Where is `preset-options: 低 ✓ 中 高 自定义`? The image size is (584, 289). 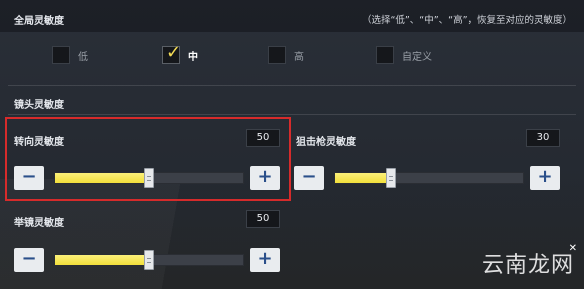 preset-options: 低 ✓ 中 高 自定义 is located at coordinates (292, 58).